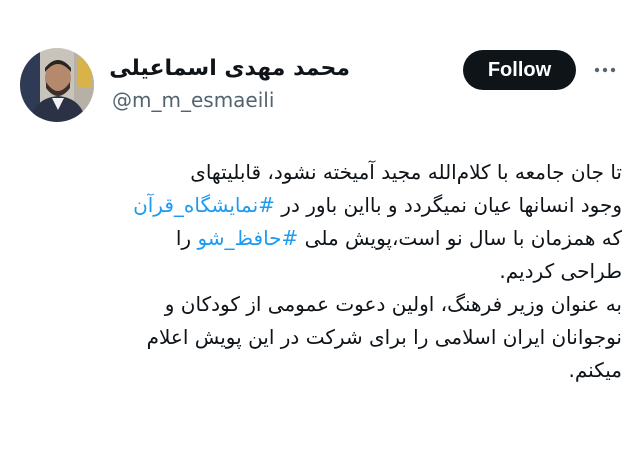 The image size is (640, 457). Describe the element at coordinates (204, 205) in the screenshot. I see `hashtag-link: #نمایشگاه_قرآن` at that location.